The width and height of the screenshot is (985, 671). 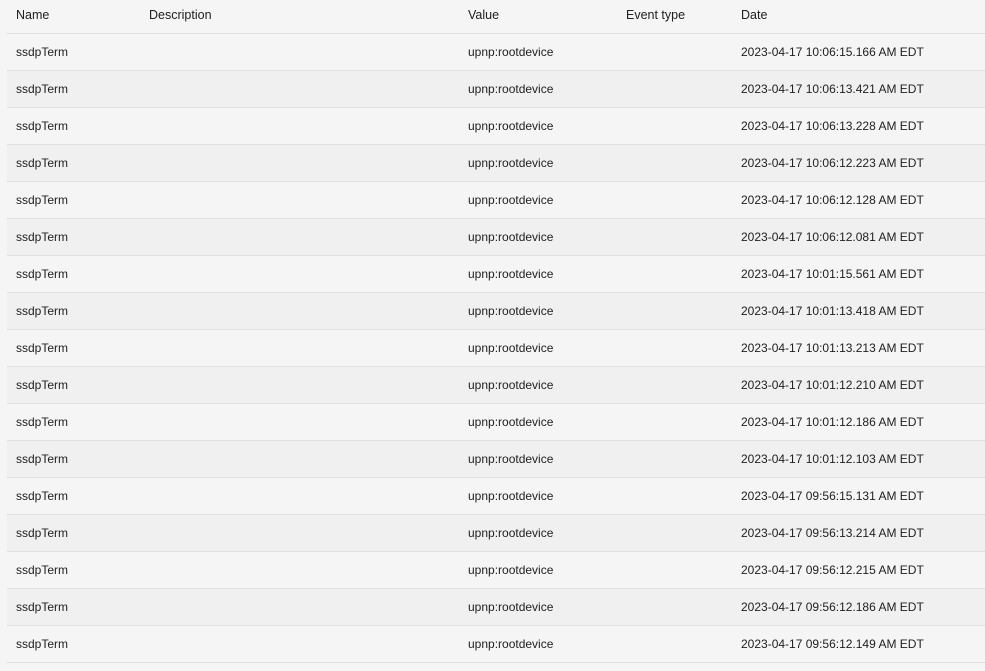 What do you see at coordinates (543, 16) in the screenshot?
I see `column-header-value: Value` at bounding box center [543, 16].